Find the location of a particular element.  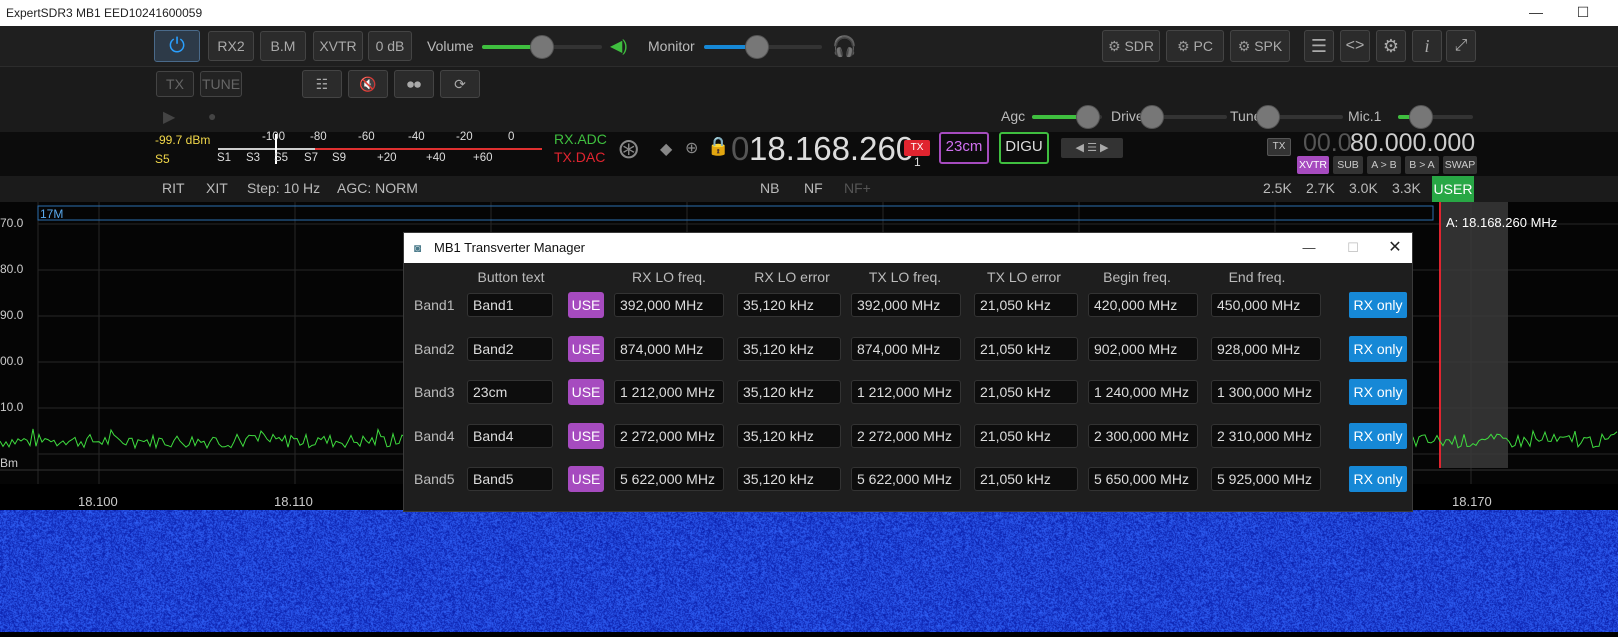

a-to-b-button: A > B is located at coordinates (1384, 165).